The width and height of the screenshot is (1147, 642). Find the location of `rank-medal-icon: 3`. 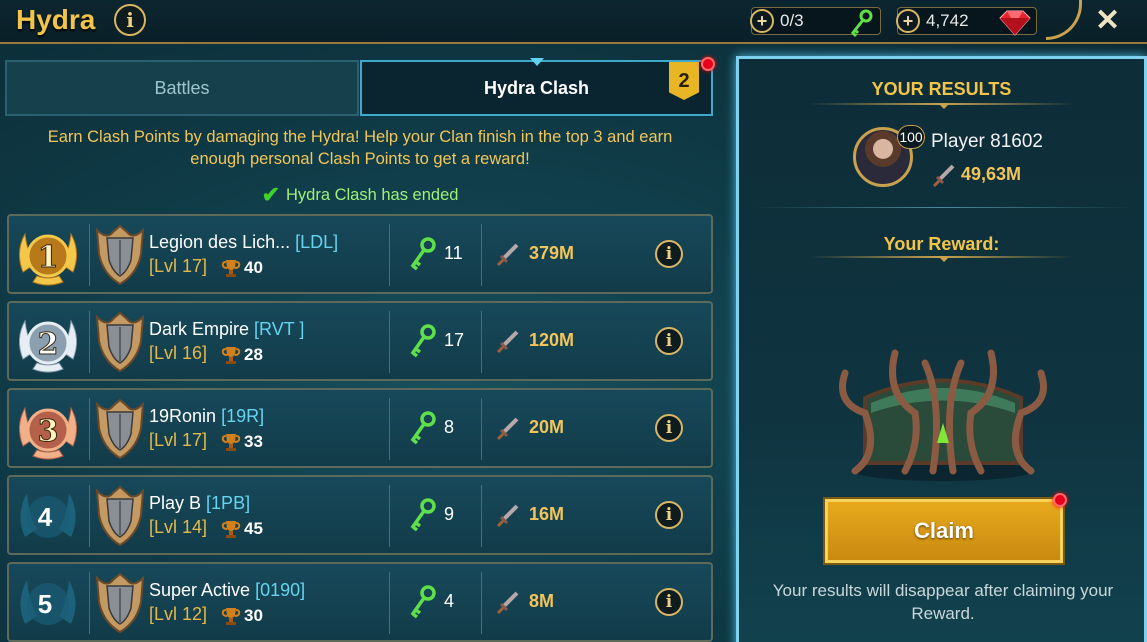

rank-medal-icon: 3 is located at coordinates (48, 433).